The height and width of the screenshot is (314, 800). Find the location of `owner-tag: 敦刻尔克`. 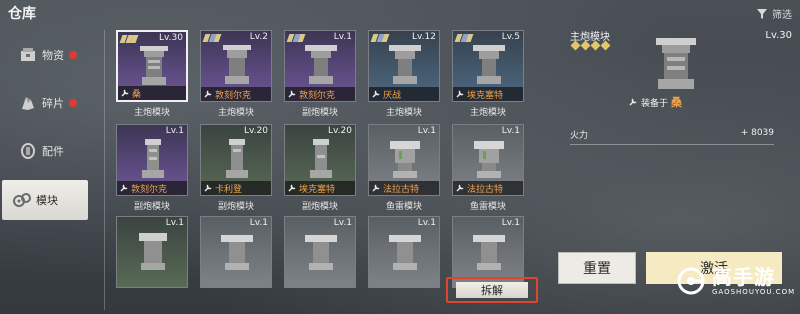

owner-tag: 敦刻尔克 is located at coordinates (152, 188).